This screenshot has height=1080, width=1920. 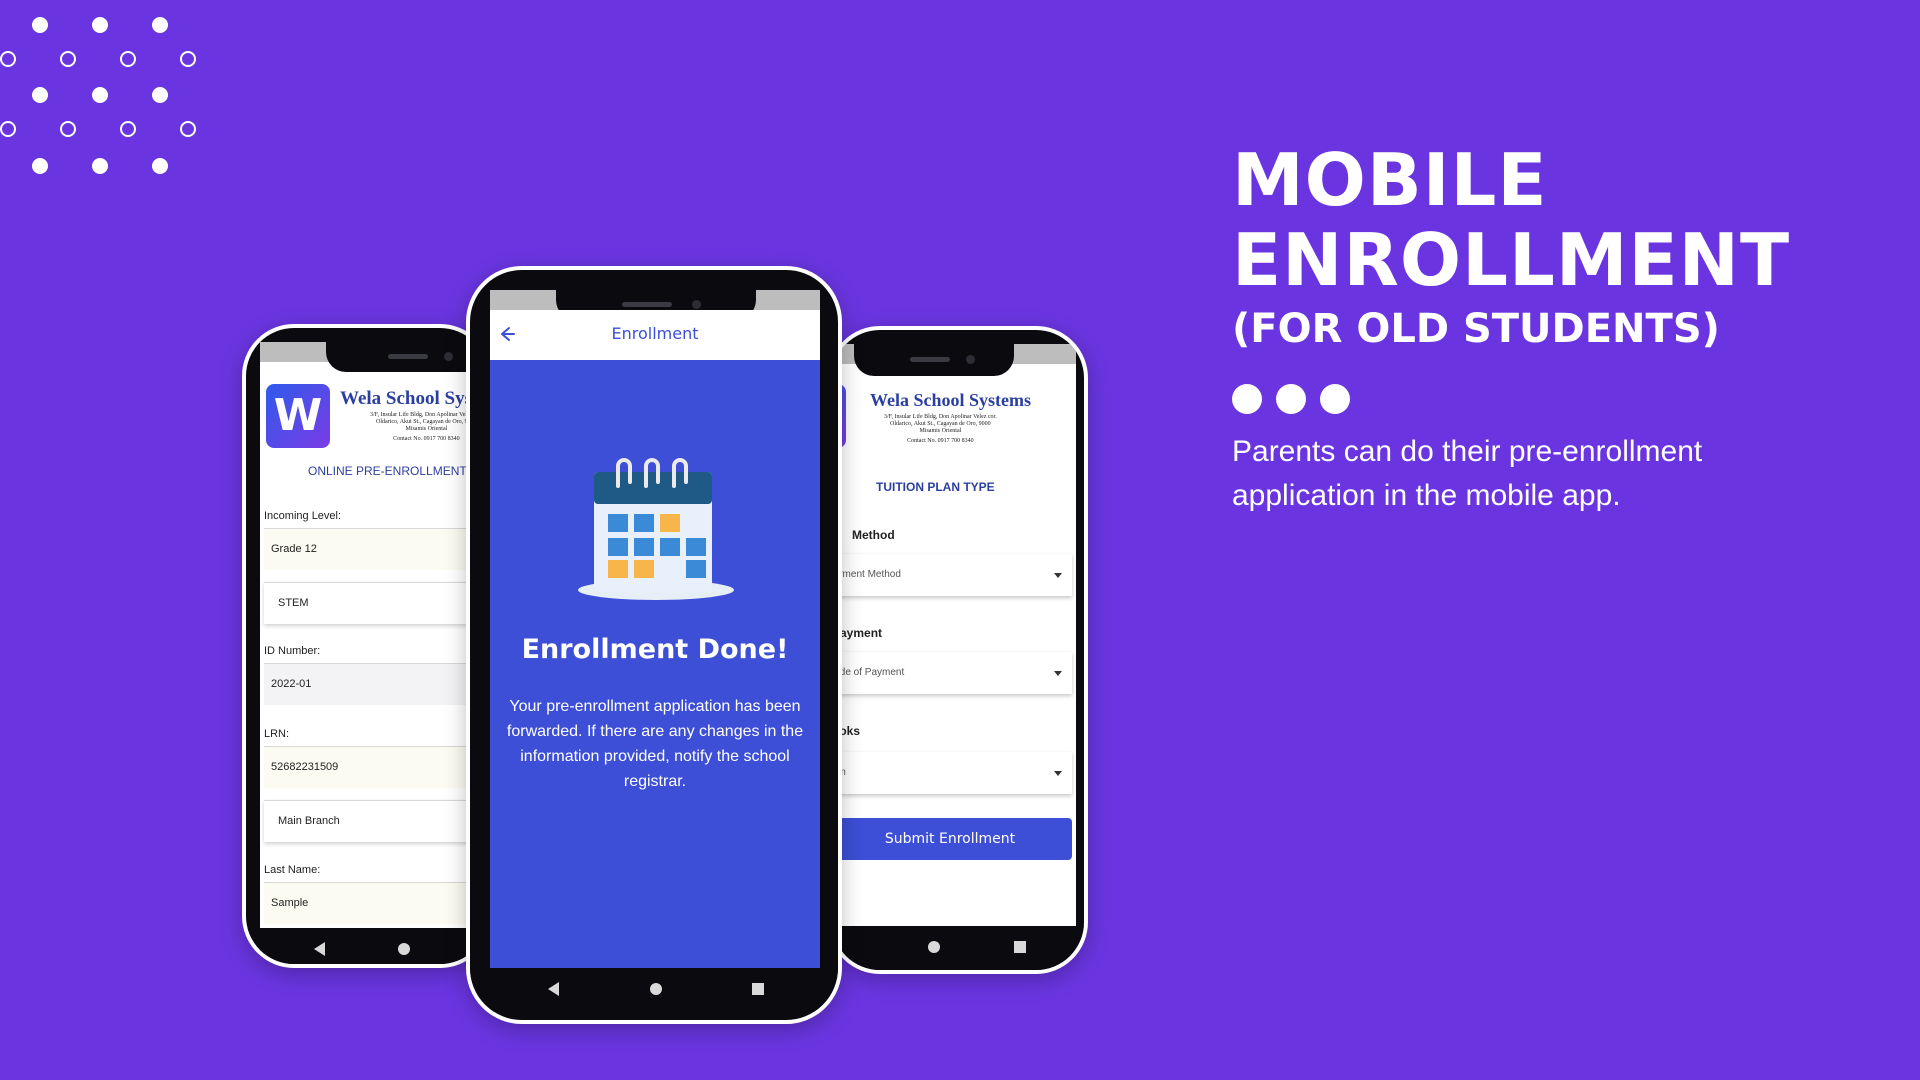 I want to click on submit-enrollment-button: Submit Enrollment, so click(x=952, y=839).